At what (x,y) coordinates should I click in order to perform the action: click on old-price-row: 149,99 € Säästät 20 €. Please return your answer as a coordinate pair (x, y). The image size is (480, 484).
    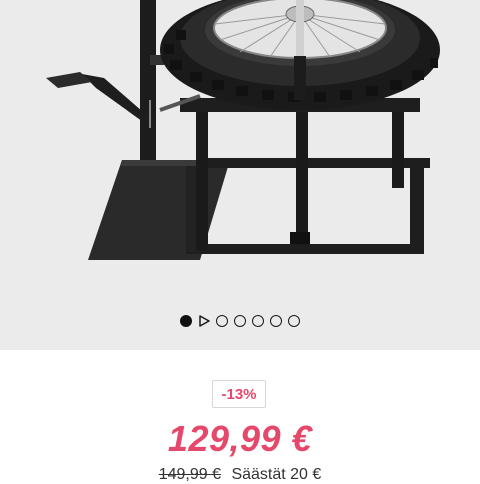
    Looking at the image, I should click on (240, 475).